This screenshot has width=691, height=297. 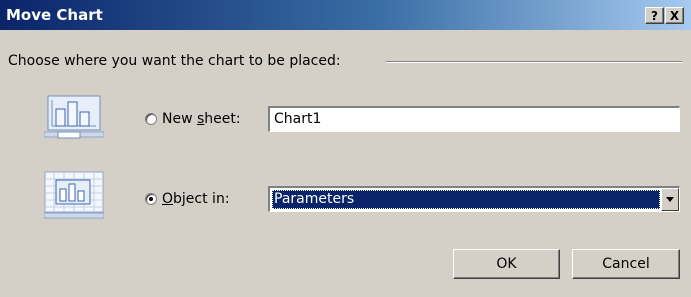 What do you see at coordinates (345, 15) in the screenshot?
I see `title-bar: Move Chart ? X` at bounding box center [345, 15].